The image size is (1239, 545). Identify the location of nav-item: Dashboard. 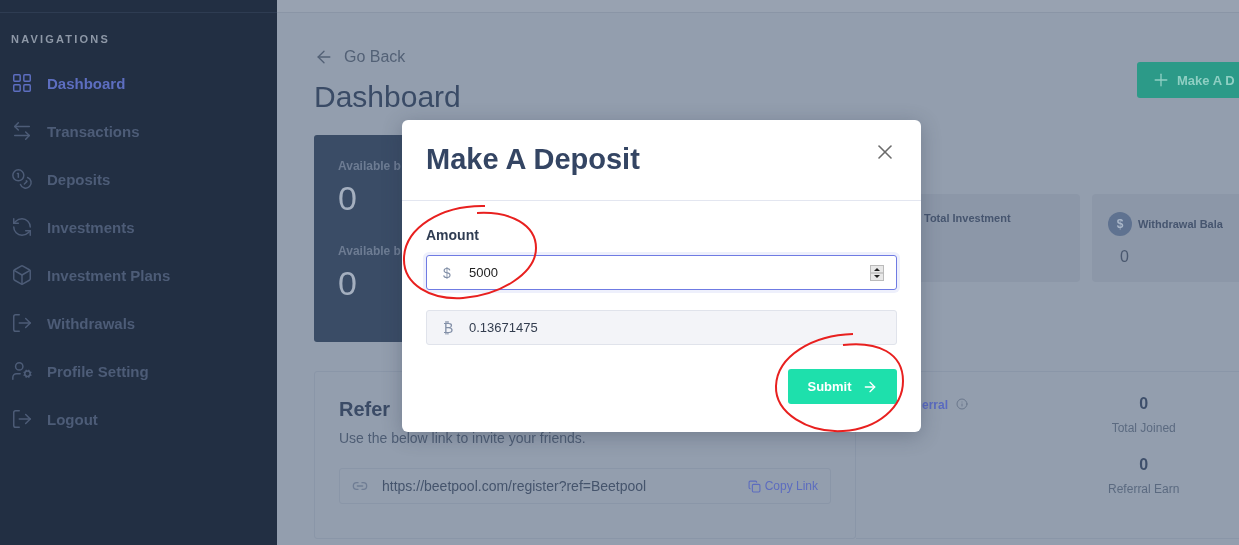
(138, 83).